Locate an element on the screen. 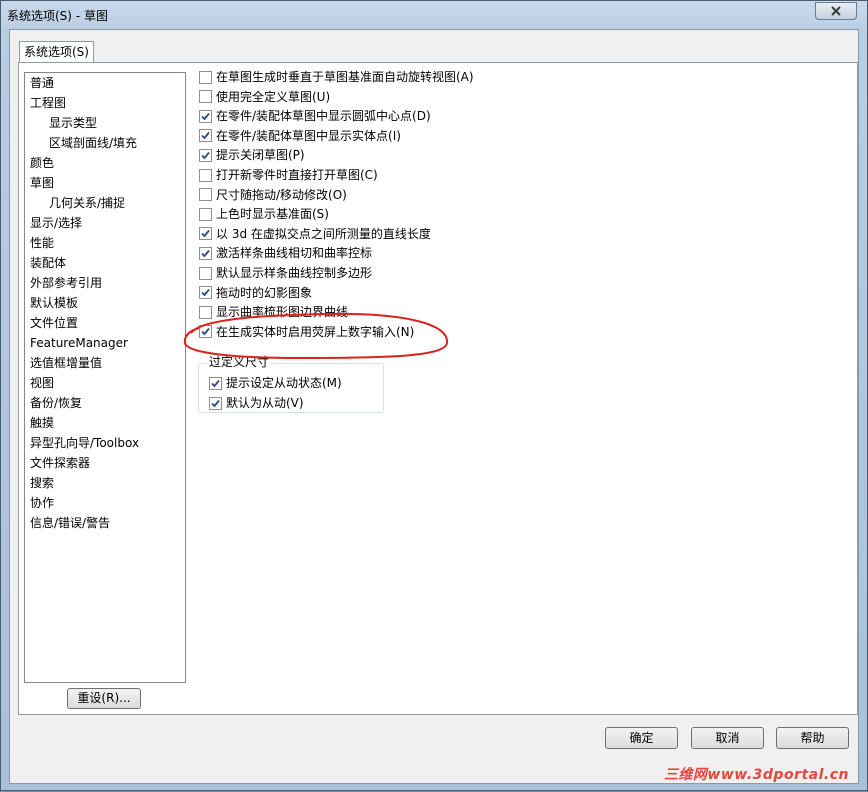  sketch-option-checkbox: 显示曲率梳形图边界曲线 is located at coordinates (273, 312).